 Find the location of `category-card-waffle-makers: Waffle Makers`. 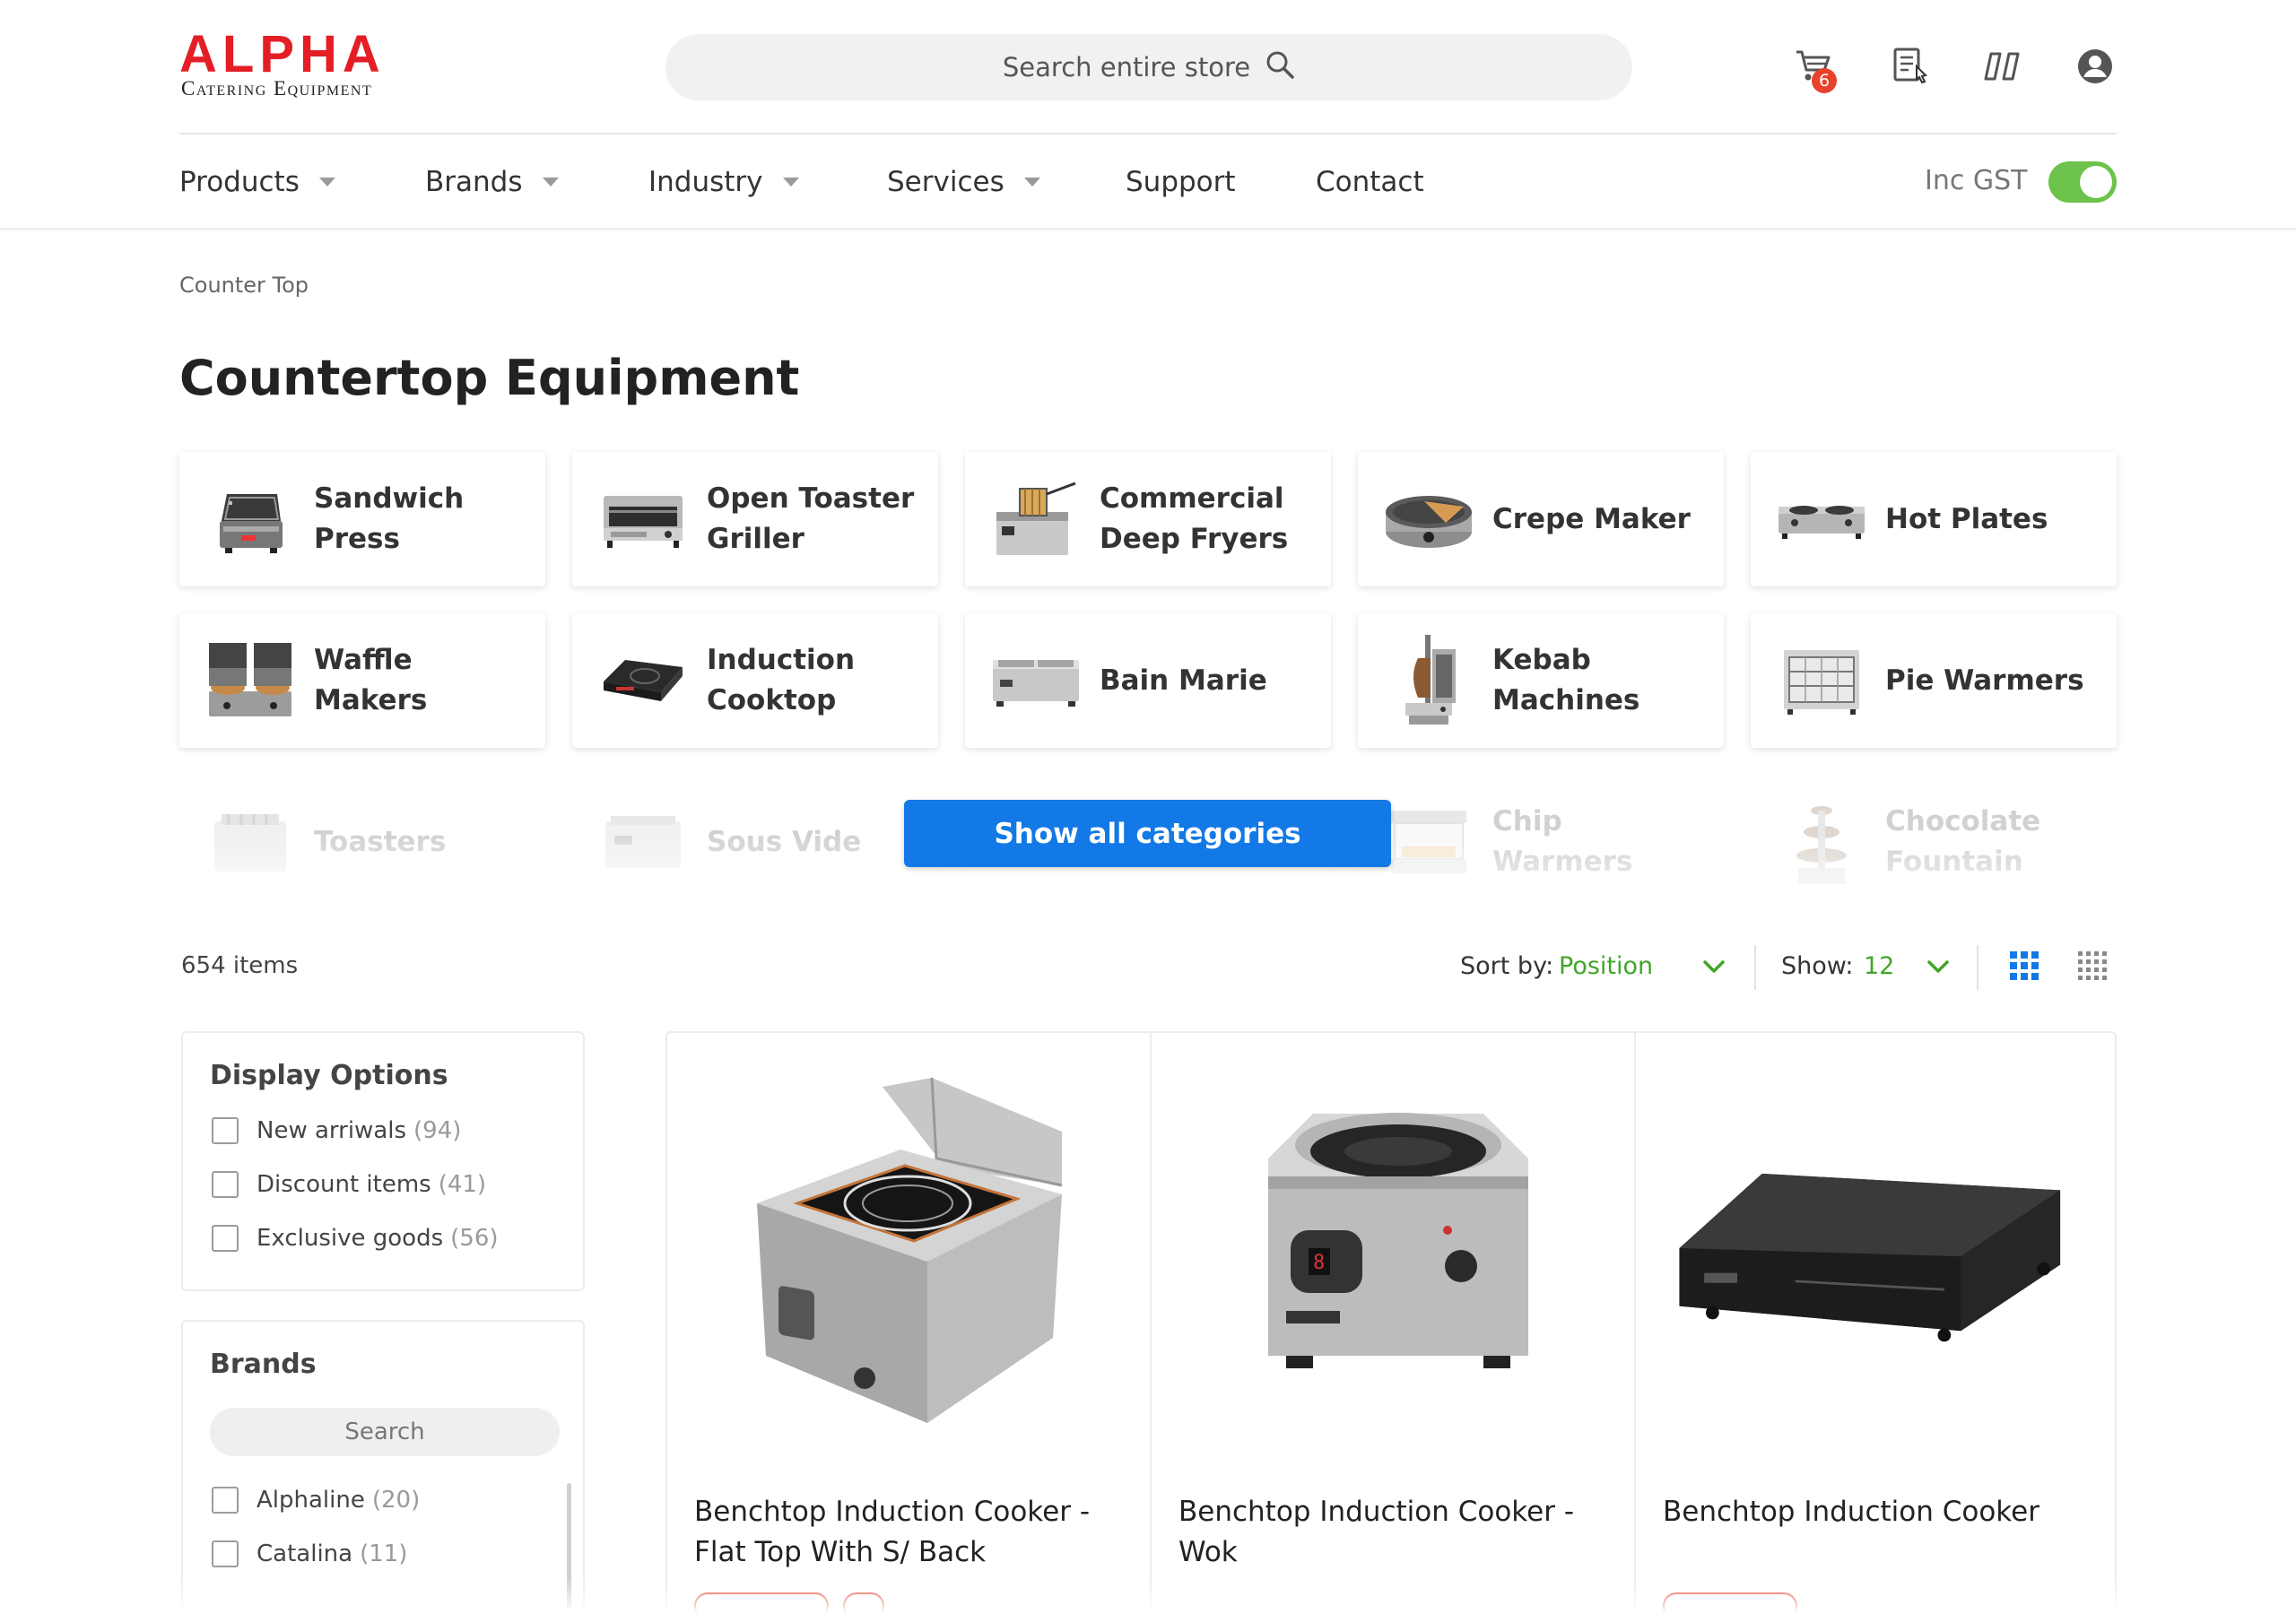

category-card-waffle-makers: Waffle Makers is located at coordinates (362, 680).